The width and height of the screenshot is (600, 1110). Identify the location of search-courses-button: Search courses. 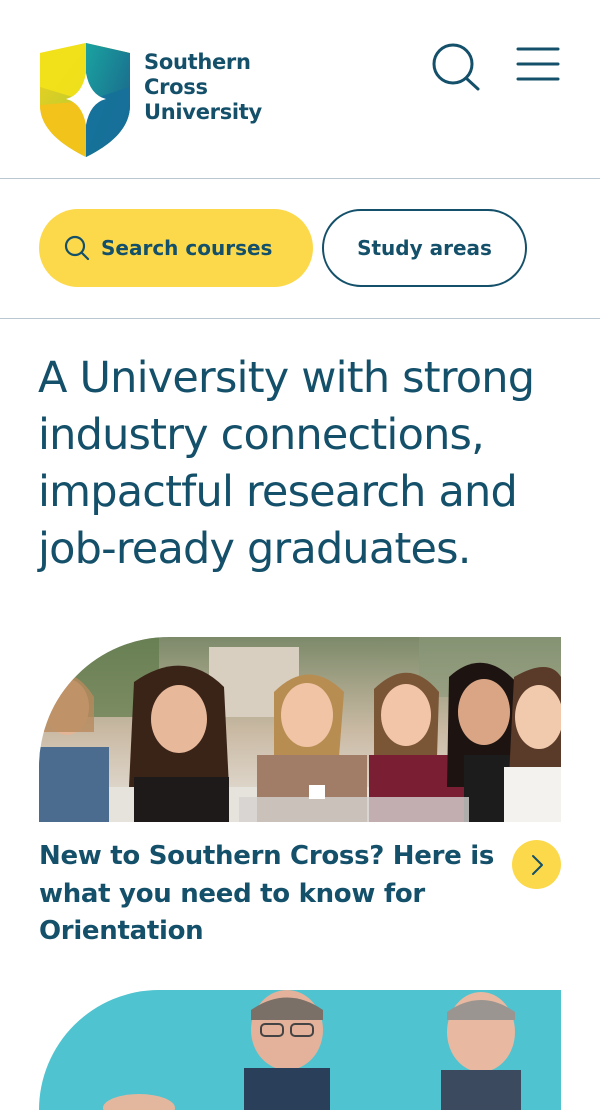
(176, 248).